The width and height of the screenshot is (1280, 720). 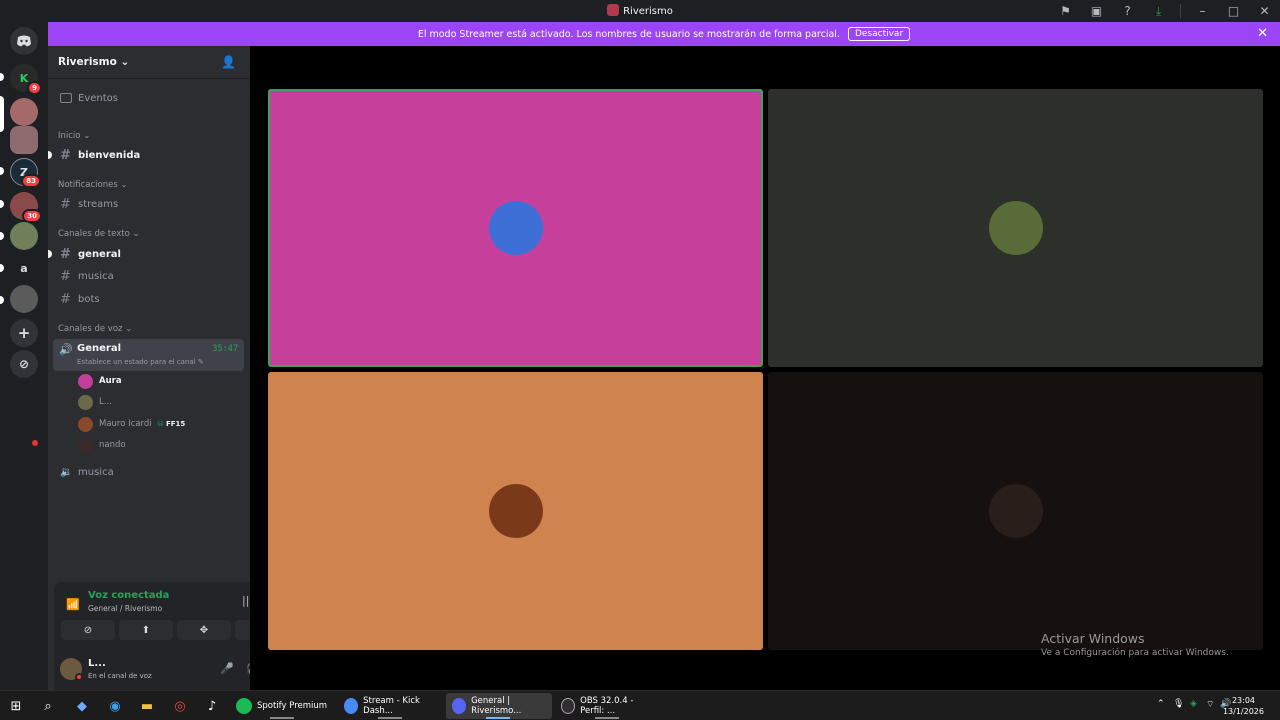 I want to click on channel-label: bots, so click(x=89, y=299).